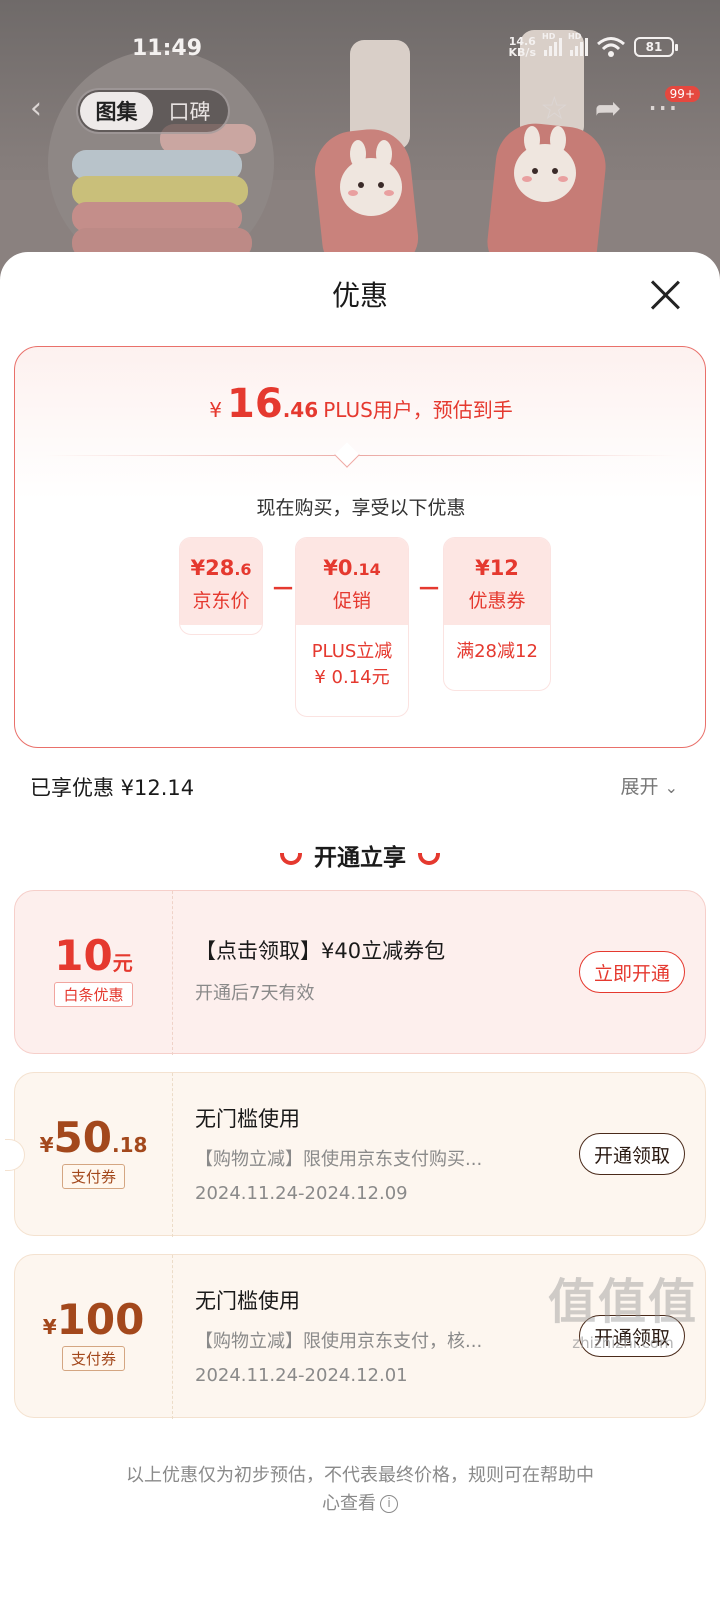  I want to click on chip-detail: PLUS立减 ¥ 0.14元, so click(352, 665).